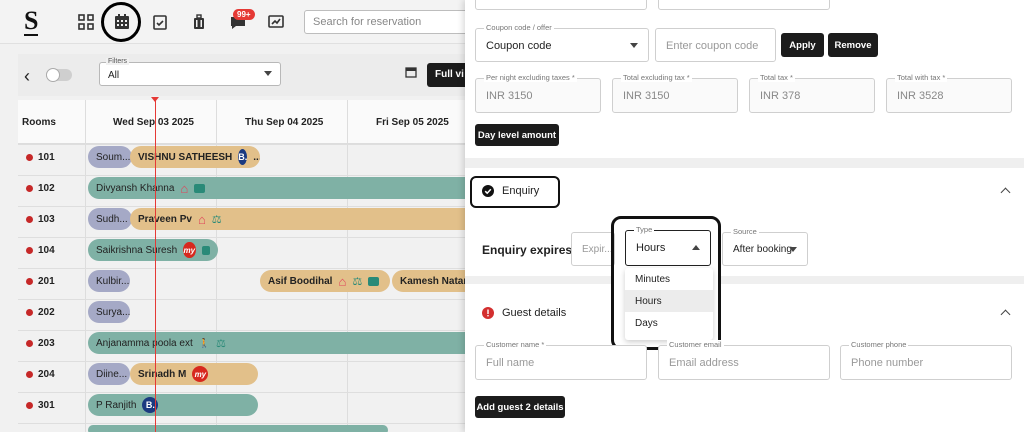 The width and height of the screenshot is (1024, 432). I want to click on filters-value: All, so click(114, 75).